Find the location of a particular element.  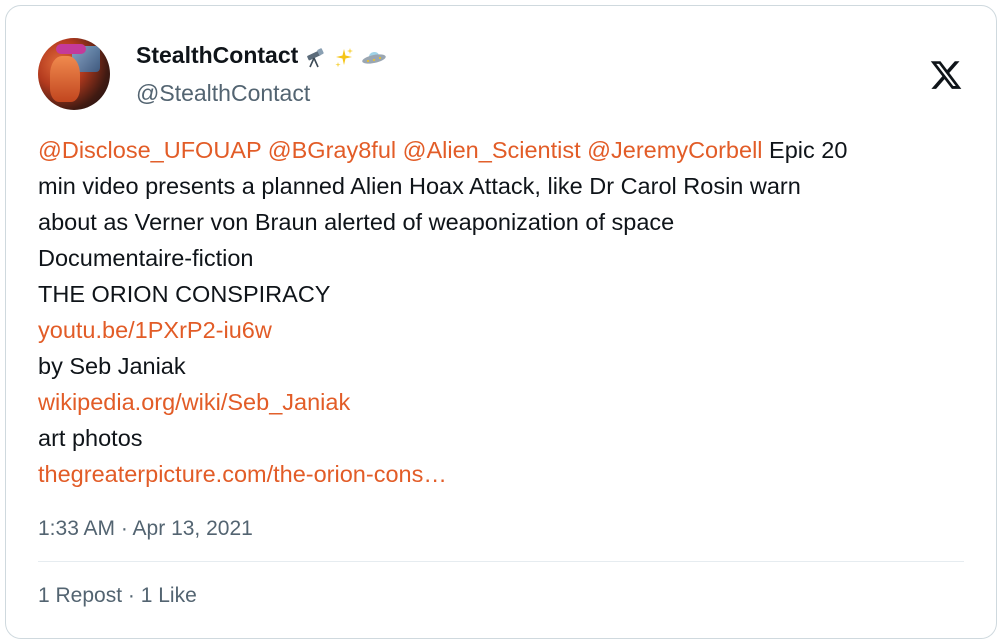

display-name-emojis is located at coordinates (345, 56).